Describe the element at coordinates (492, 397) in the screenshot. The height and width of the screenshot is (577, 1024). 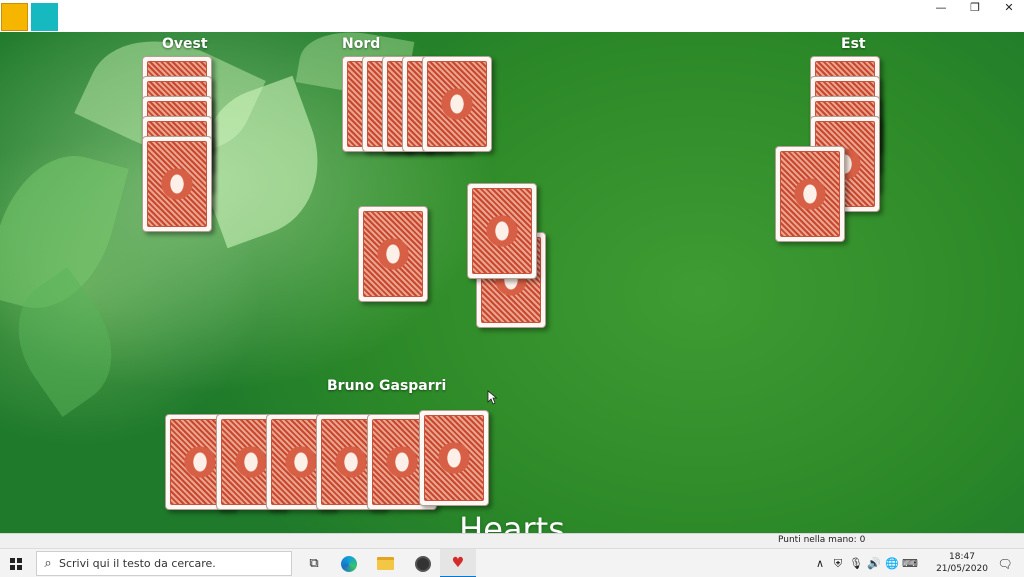
I see `mouse-cursor-icon` at that location.